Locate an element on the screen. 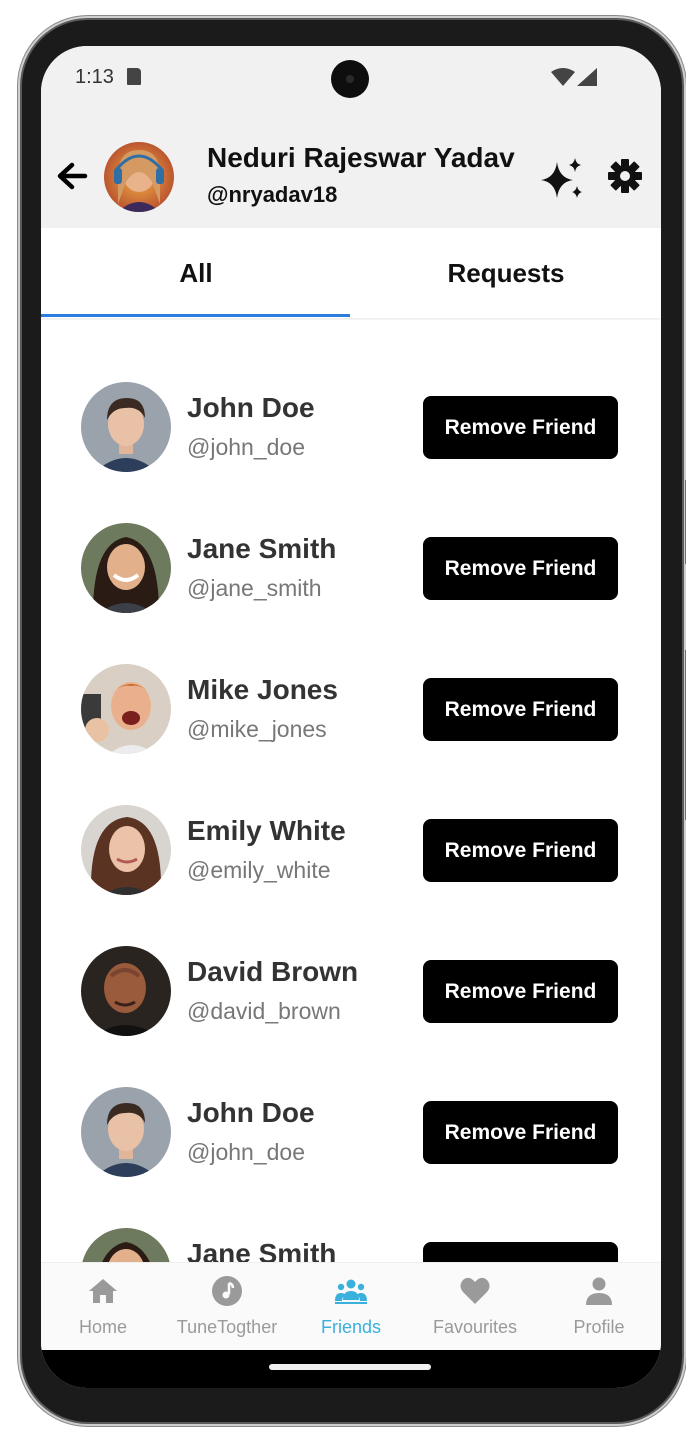 The width and height of the screenshot is (686, 1435). nav-profile: Profile is located at coordinates (599, 1307).